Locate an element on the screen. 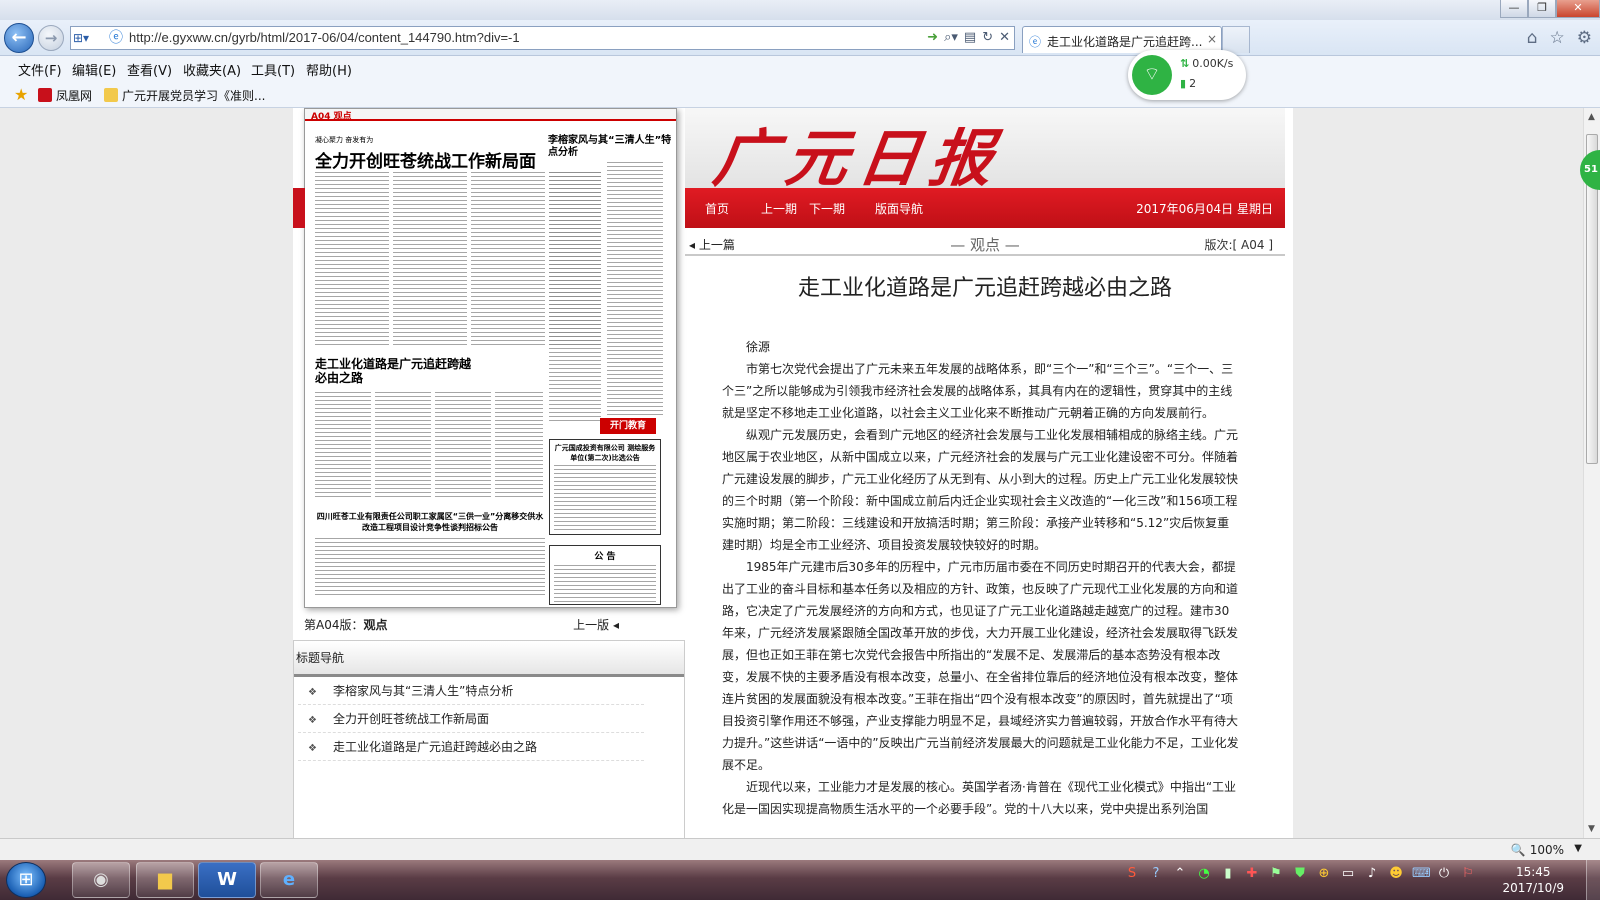  menu-tools: 工具(T) is located at coordinates (273, 69).